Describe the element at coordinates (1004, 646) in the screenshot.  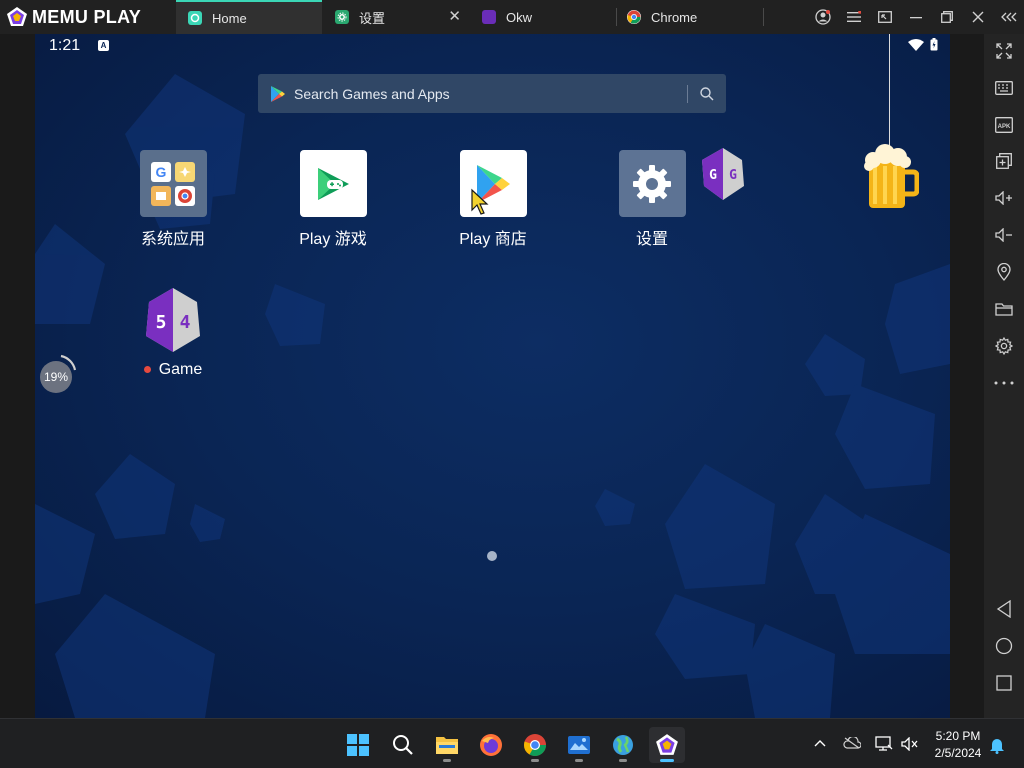
I see `home-button` at that location.